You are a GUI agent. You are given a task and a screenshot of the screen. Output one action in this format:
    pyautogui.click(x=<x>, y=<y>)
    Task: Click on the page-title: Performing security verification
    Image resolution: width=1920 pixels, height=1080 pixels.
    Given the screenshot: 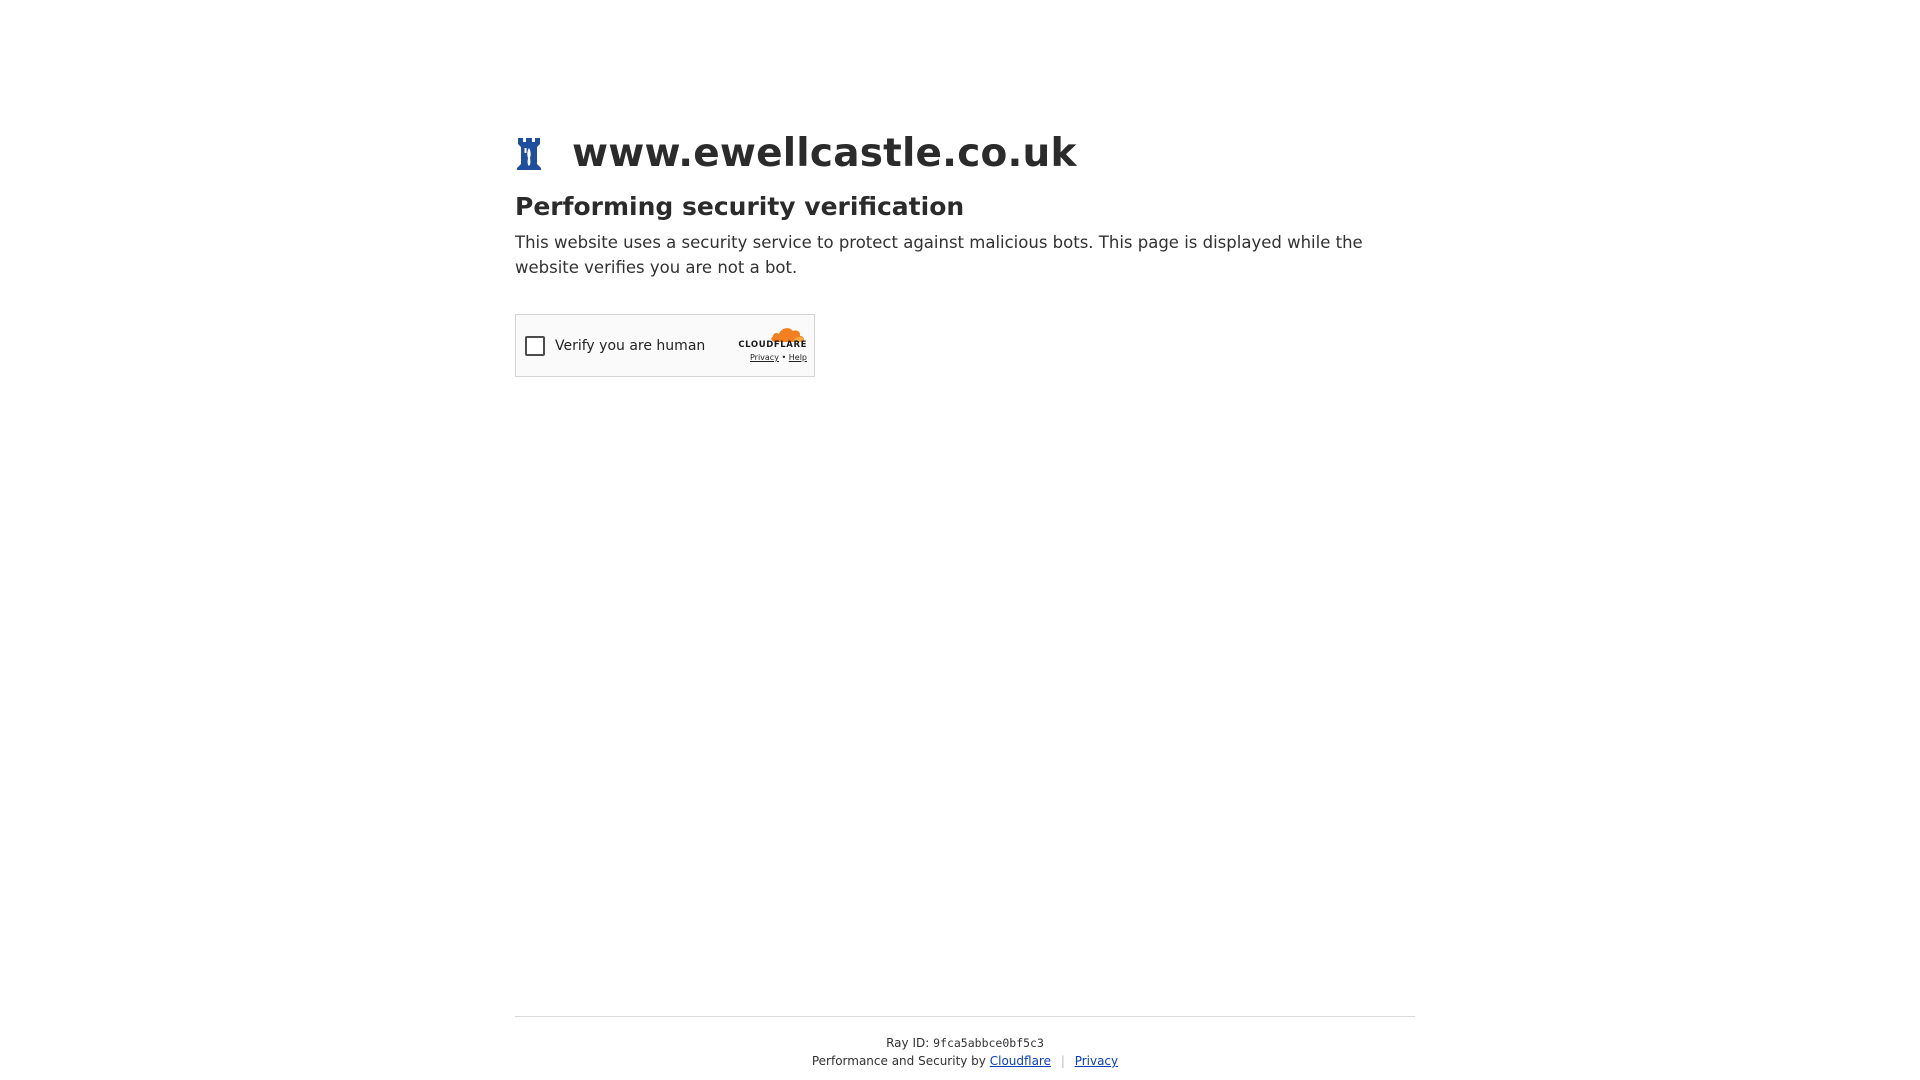 What is the action you would take?
    pyautogui.click(x=740, y=206)
    